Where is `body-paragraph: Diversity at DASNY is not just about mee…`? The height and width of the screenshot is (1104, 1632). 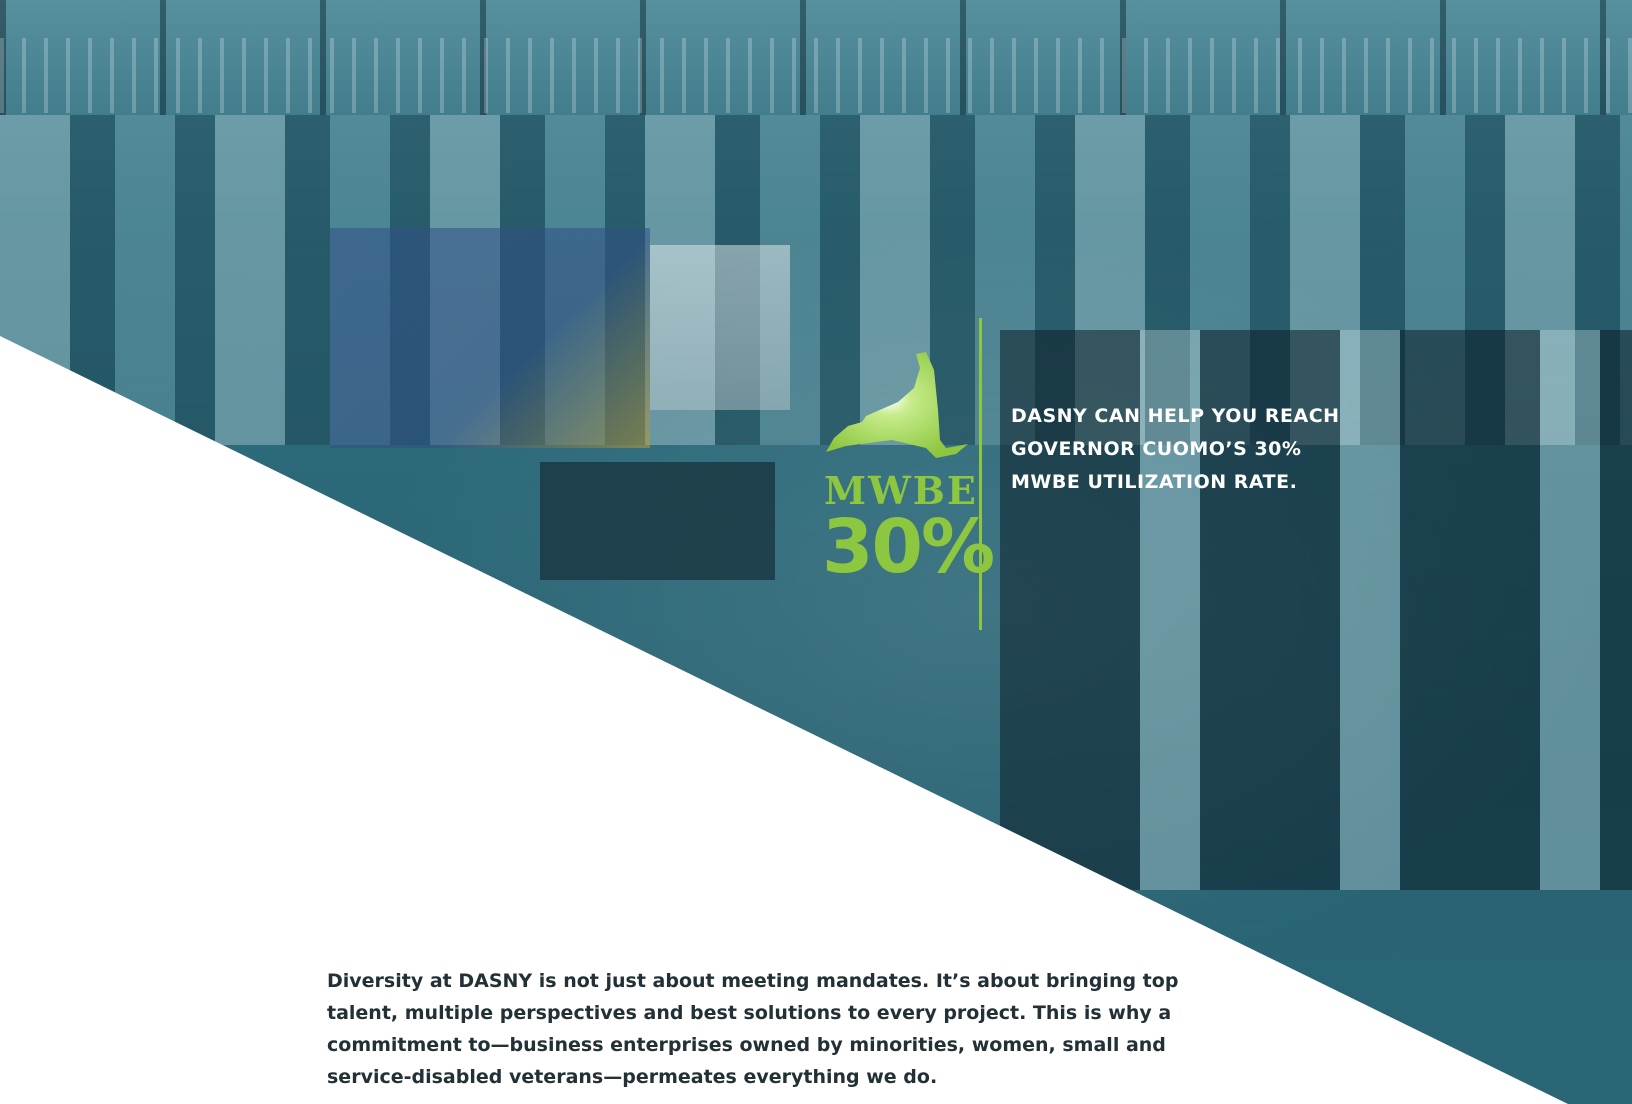
body-paragraph: Diversity at DASNY is not just about mee… is located at coordinates (753, 1029).